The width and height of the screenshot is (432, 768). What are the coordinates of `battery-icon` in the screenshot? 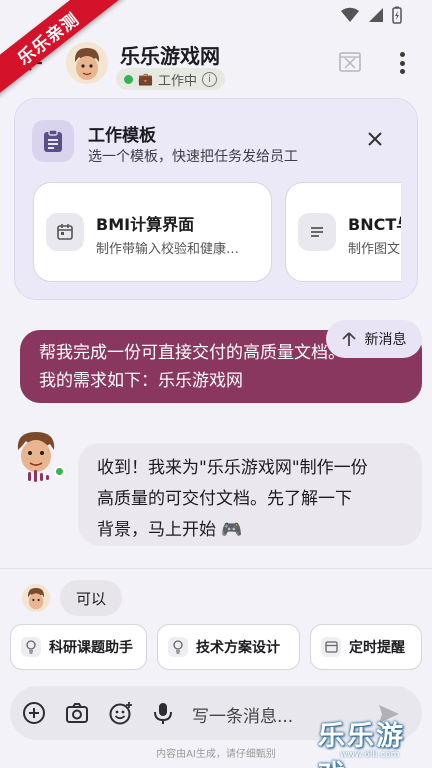 It's located at (397, 15).